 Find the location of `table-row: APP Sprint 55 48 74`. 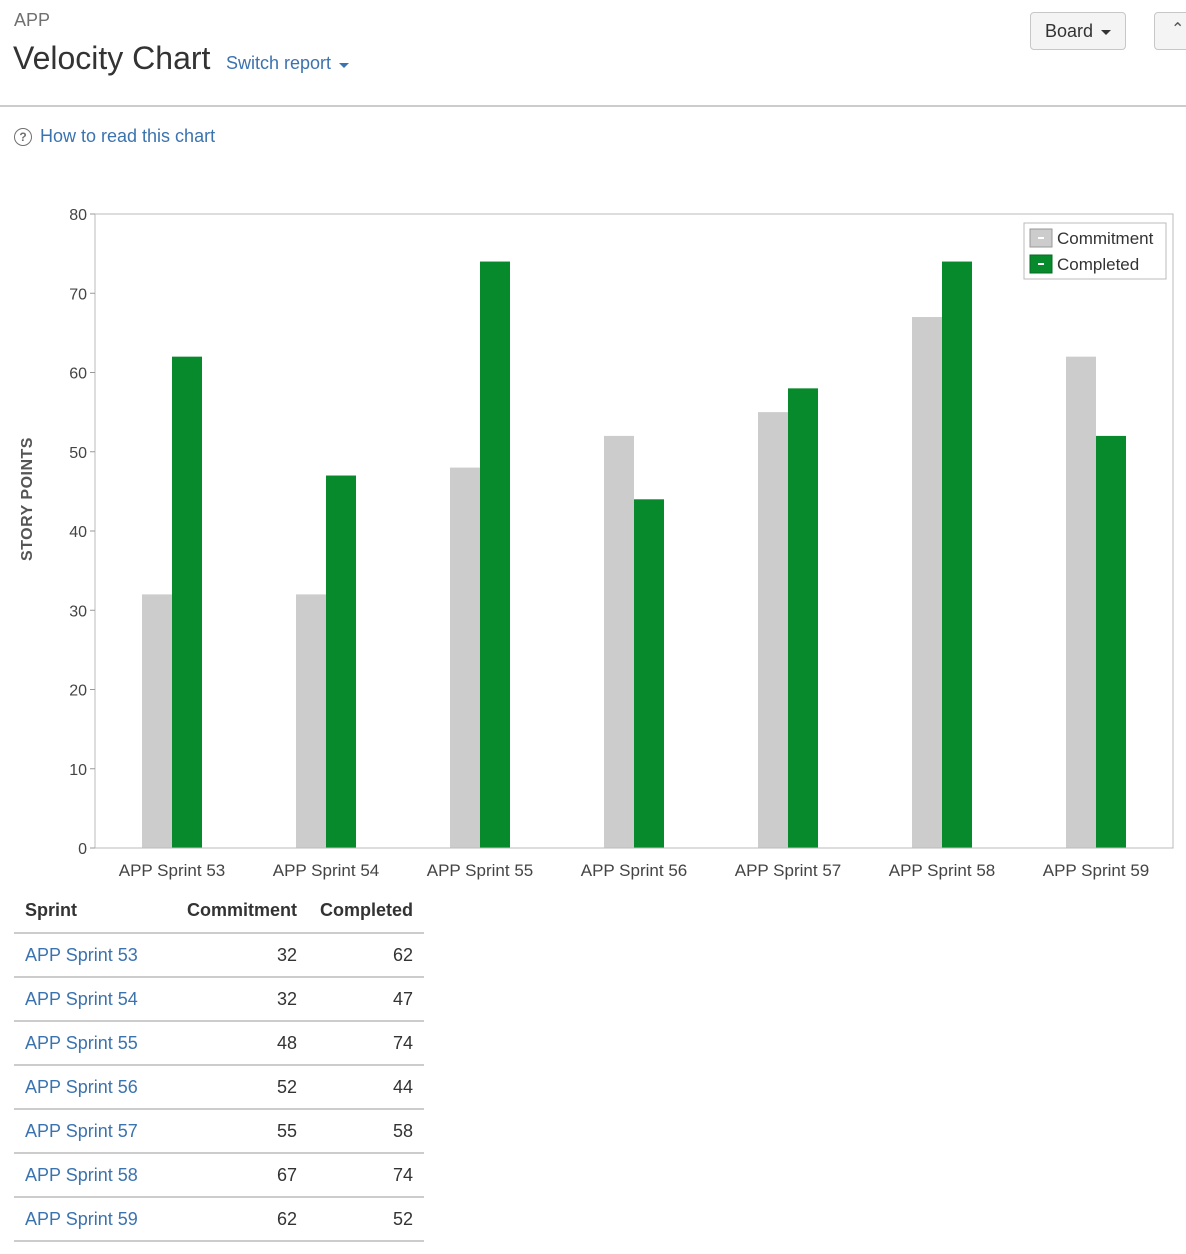

table-row: APP Sprint 55 48 74 is located at coordinates (219, 1043).